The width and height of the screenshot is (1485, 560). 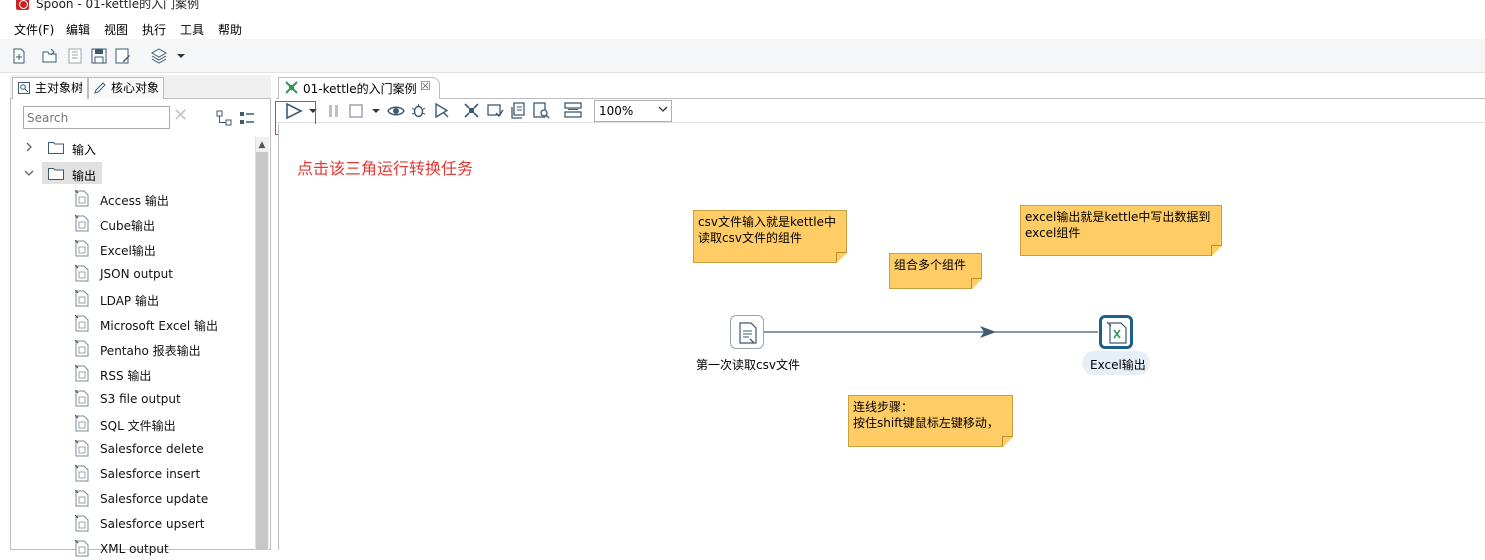 What do you see at coordinates (81, 273) in the screenshot?
I see `json-output-icon` at bounding box center [81, 273].